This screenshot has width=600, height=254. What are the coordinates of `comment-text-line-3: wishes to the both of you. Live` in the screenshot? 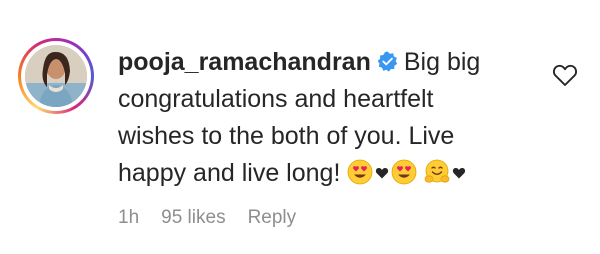 It's located at (286, 136).